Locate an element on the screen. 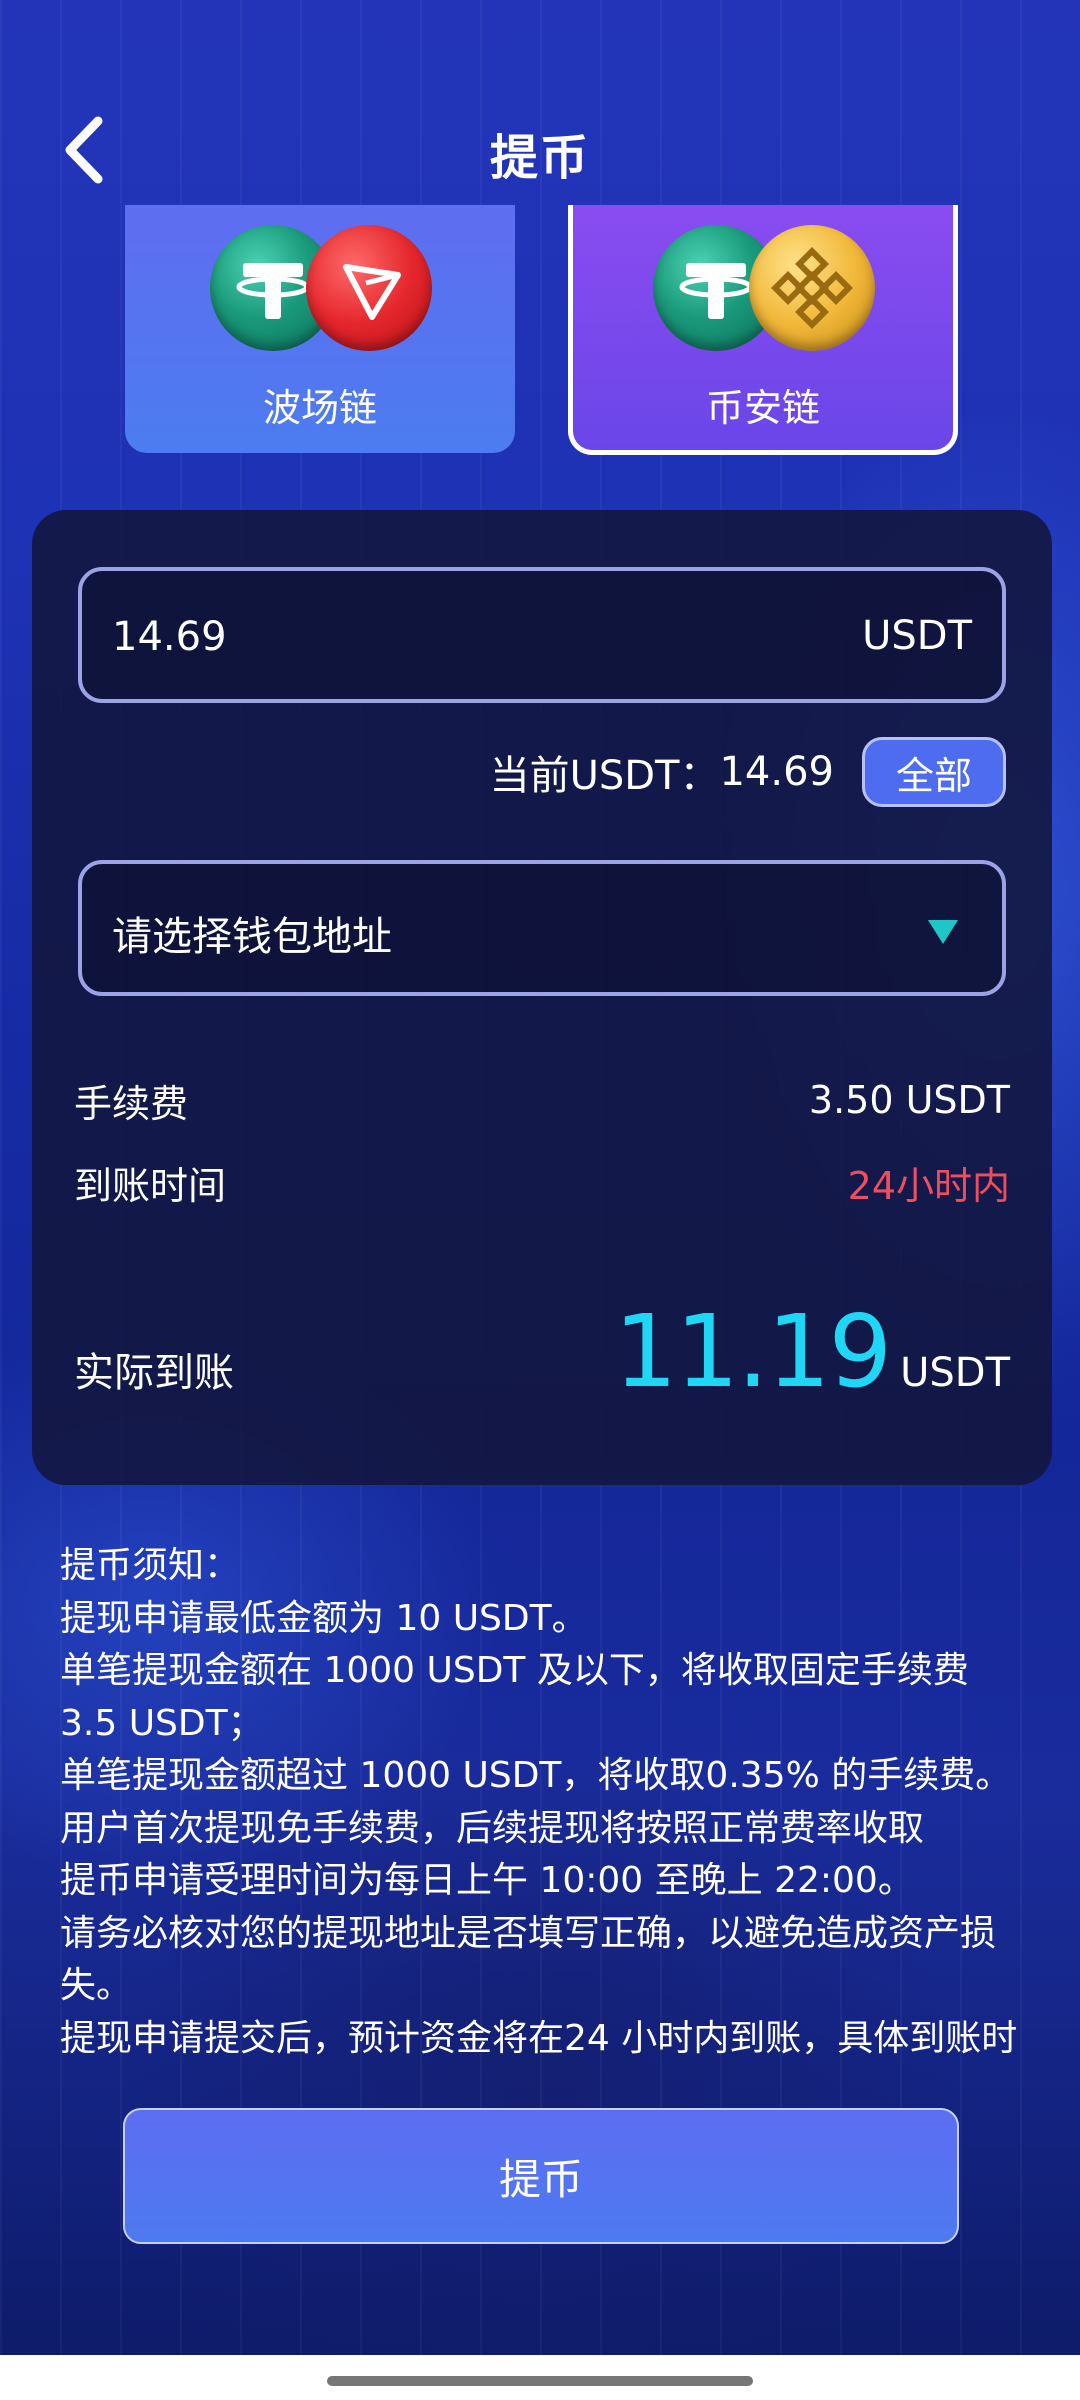 The width and height of the screenshot is (1080, 2400). home-indicator is located at coordinates (540, 2381).